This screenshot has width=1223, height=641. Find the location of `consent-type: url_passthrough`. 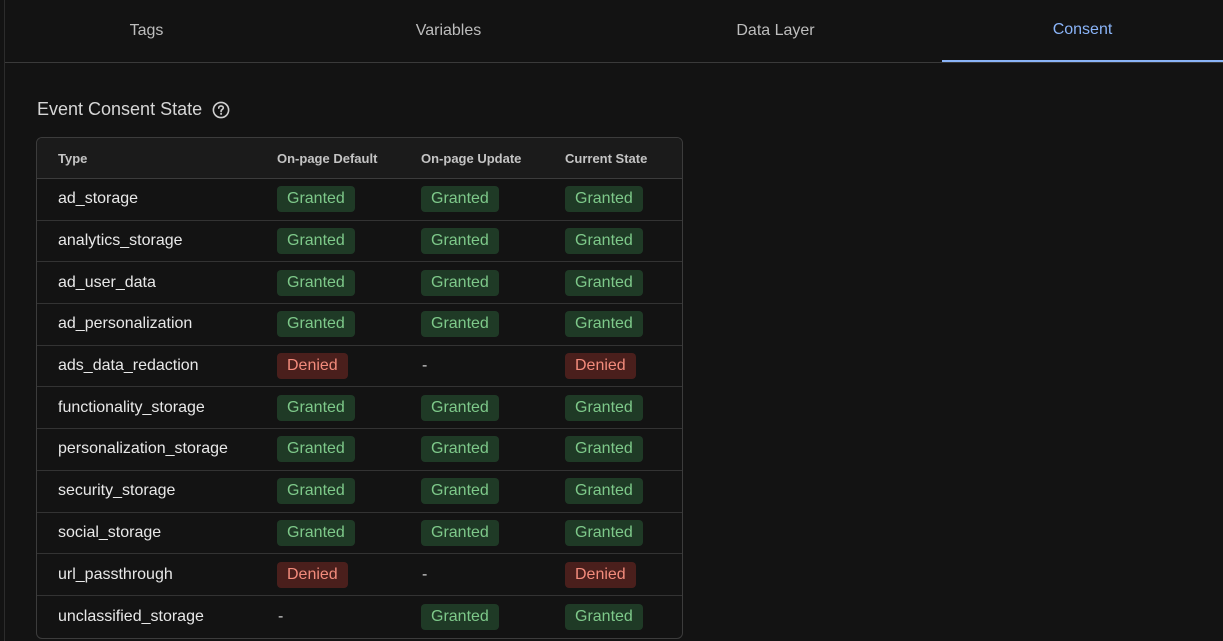

consent-type: url_passthrough is located at coordinates (115, 574).